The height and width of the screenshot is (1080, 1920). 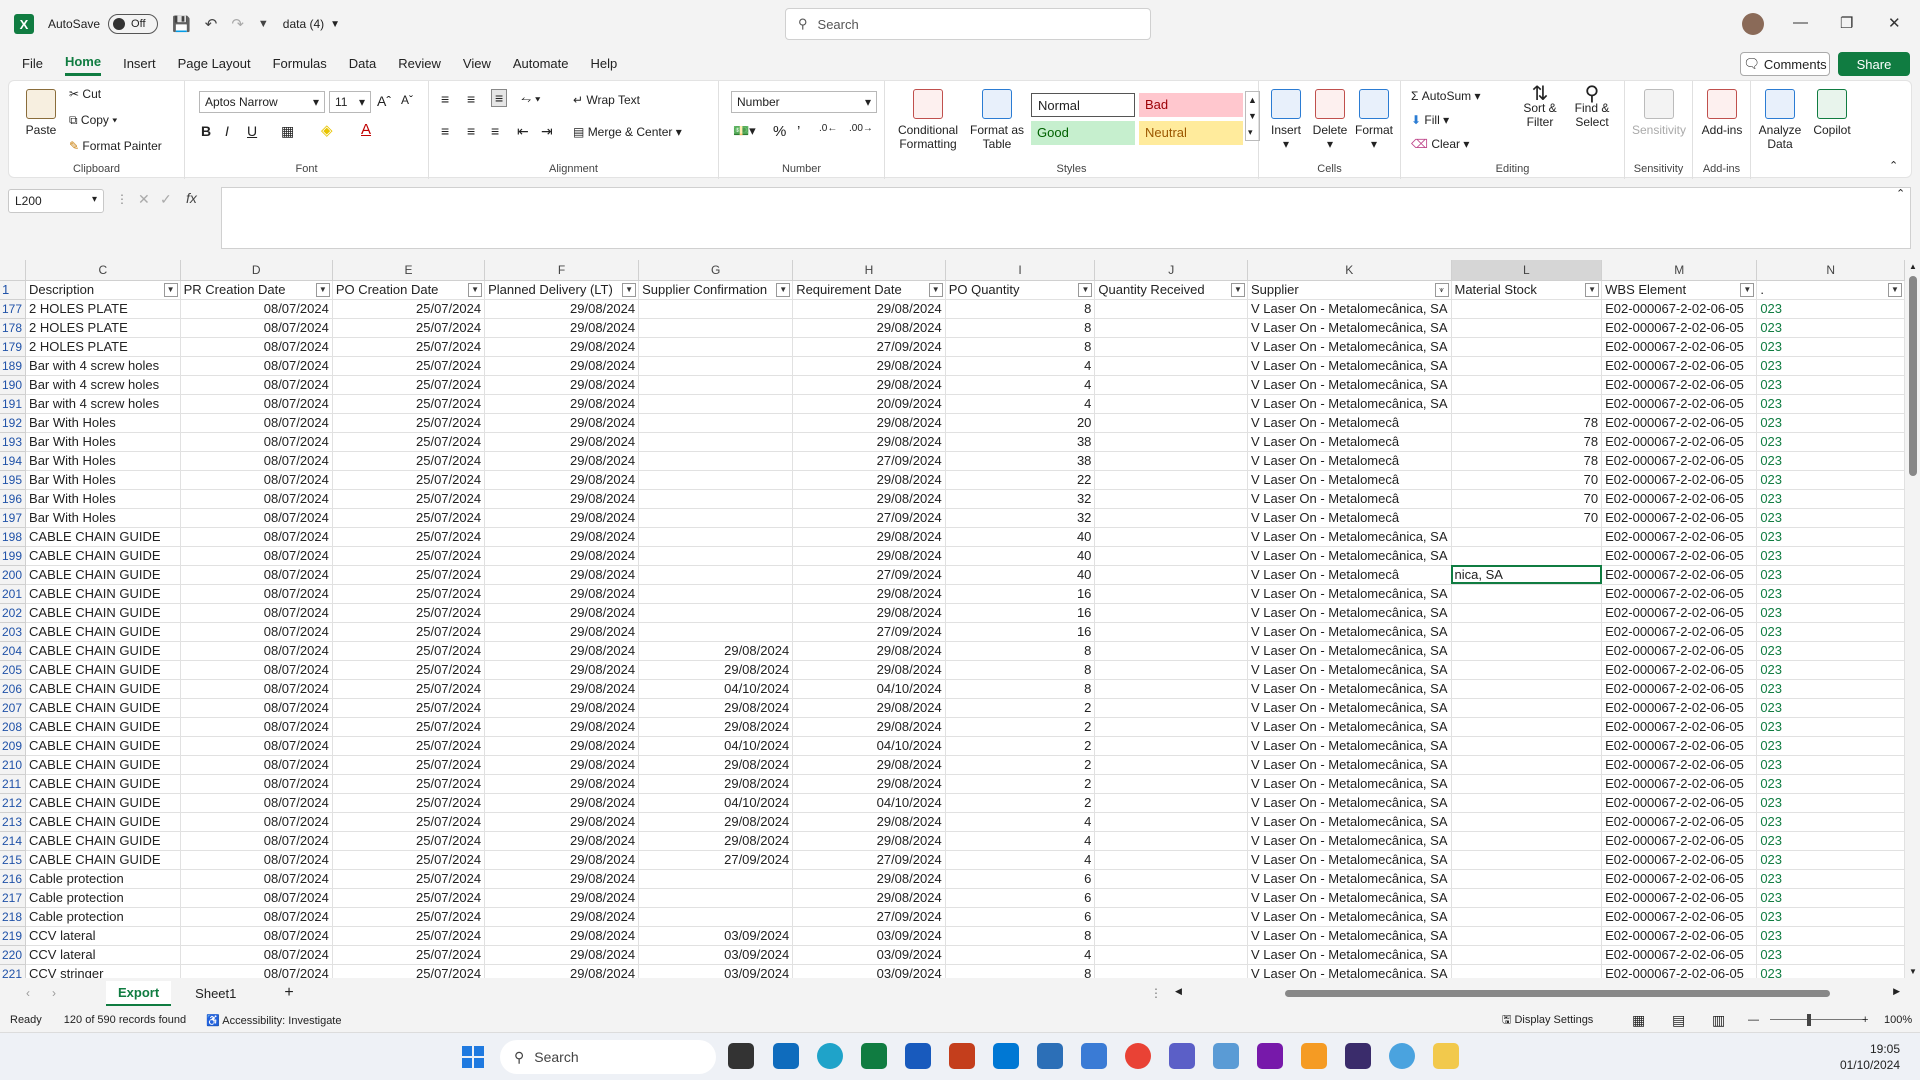 What do you see at coordinates (13, 879) in the screenshot?
I see `row-header: 216` at bounding box center [13, 879].